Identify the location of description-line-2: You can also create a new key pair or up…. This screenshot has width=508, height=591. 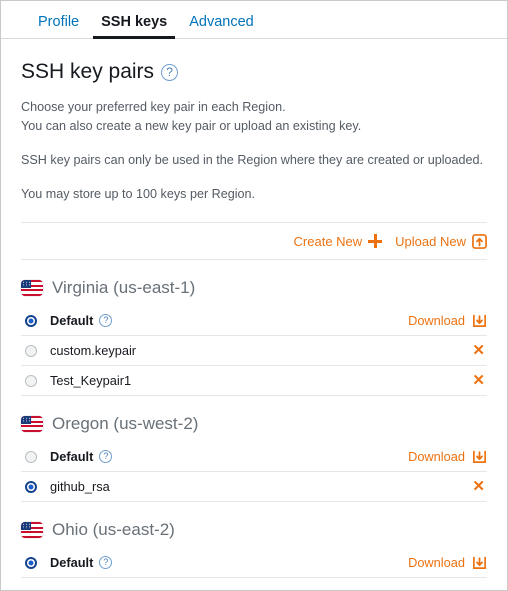
(191, 126).